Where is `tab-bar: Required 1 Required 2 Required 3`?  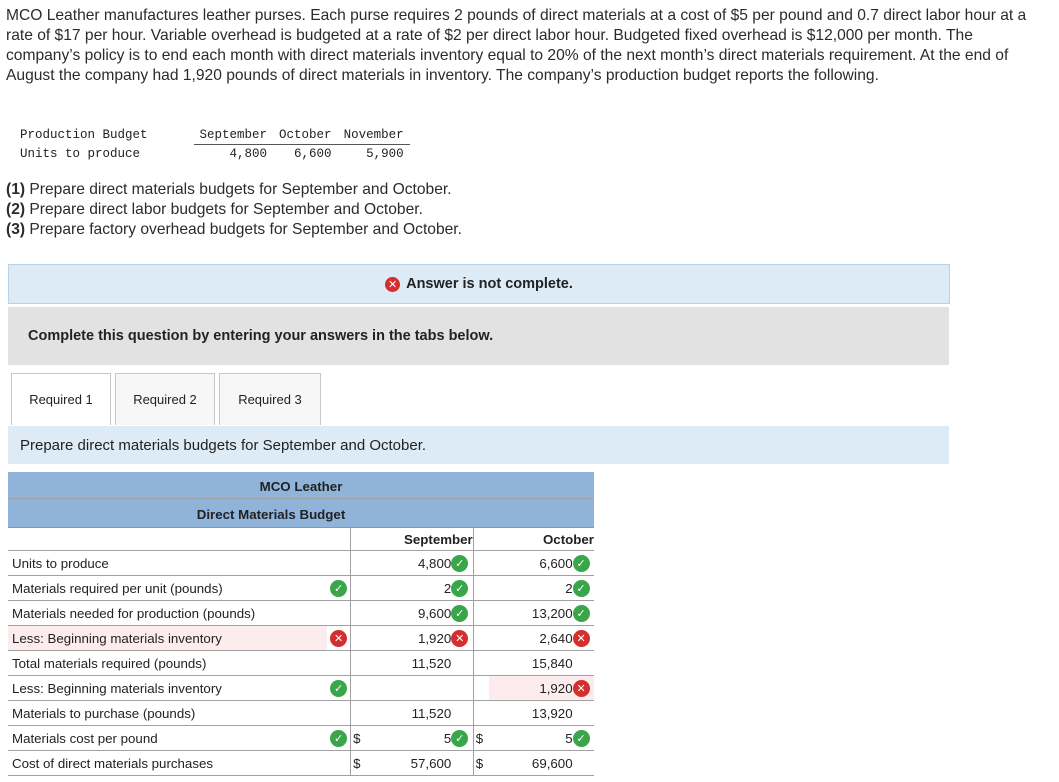
tab-bar: Required 1 Required 2 Required 3 is located at coordinates (168, 399).